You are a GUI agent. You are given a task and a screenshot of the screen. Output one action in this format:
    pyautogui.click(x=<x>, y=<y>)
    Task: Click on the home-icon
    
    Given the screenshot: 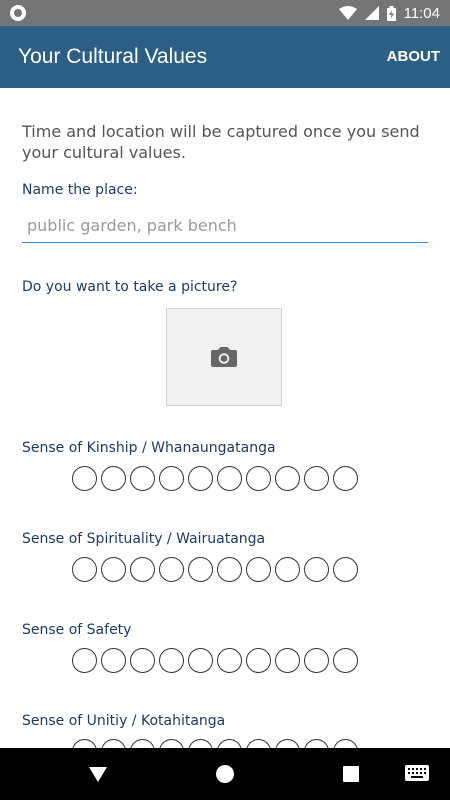 What is the action you would take?
    pyautogui.click(x=225, y=774)
    